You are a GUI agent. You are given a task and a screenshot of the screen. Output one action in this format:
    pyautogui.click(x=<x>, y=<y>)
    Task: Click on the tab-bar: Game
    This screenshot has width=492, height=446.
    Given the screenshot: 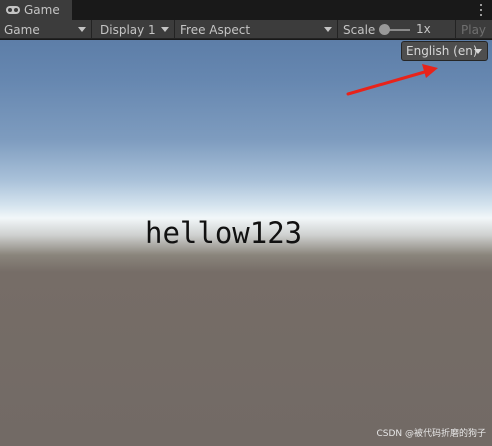 What is the action you would take?
    pyautogui.click(x=246, y=10)
    